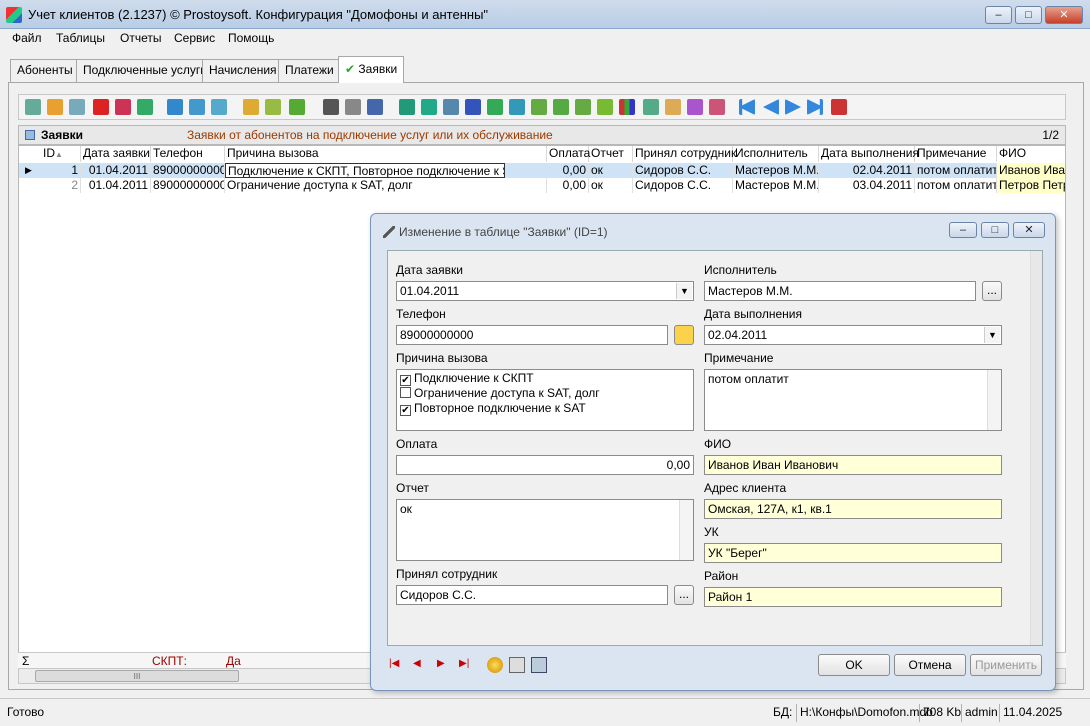 This screenshot has height=726, width=1090. What do you see at coordinates (545, 291) in the screenshot?
I see `date-dropdown: 01.04.2011 ▼` at bounding box center [545, 291].